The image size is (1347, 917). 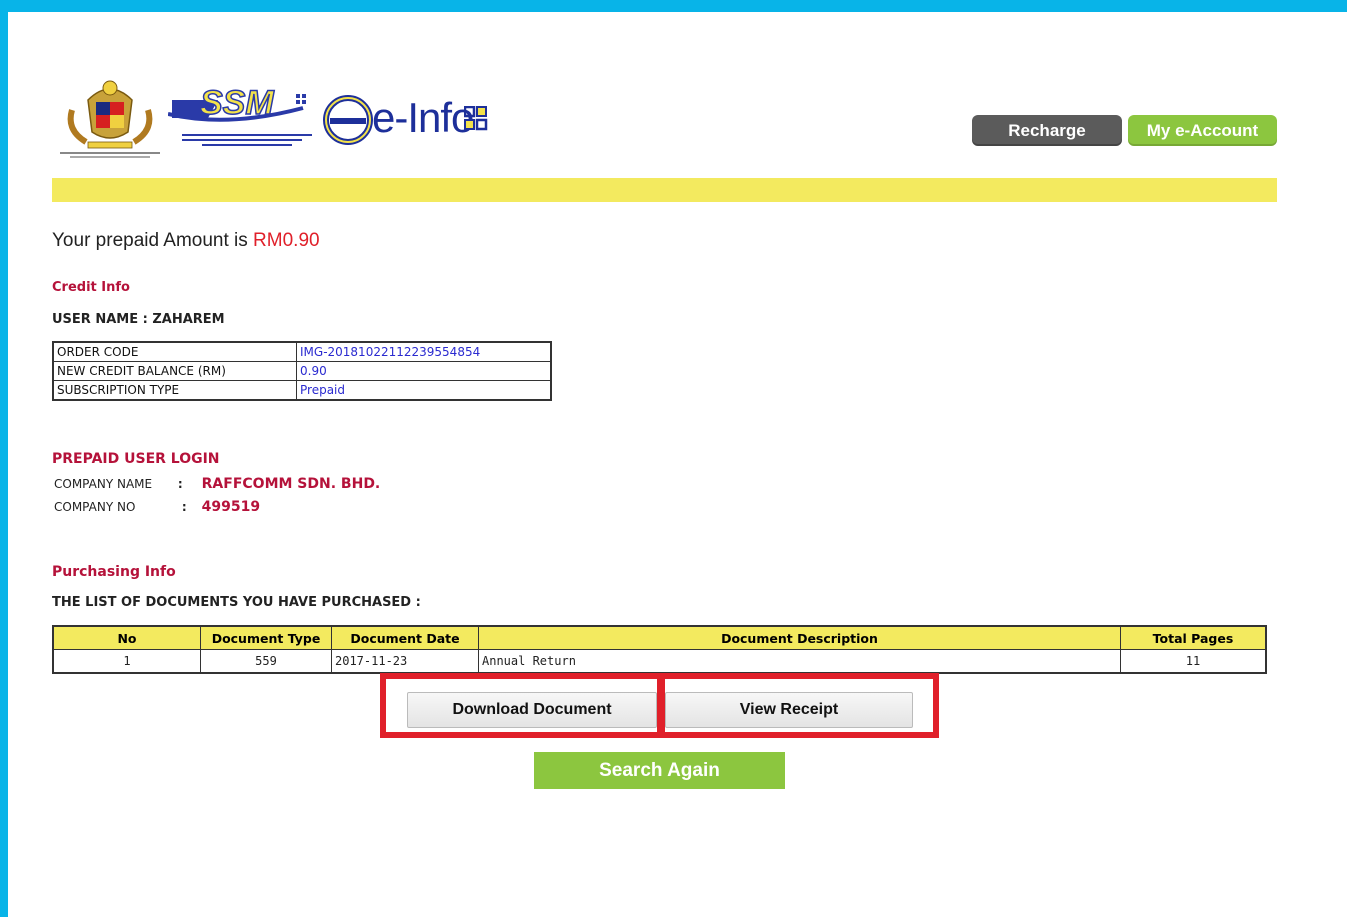 What do you see at coordinates (110, 115) in the screenshot?
I see `government-crest-logo` at bounding box center [110, 115].